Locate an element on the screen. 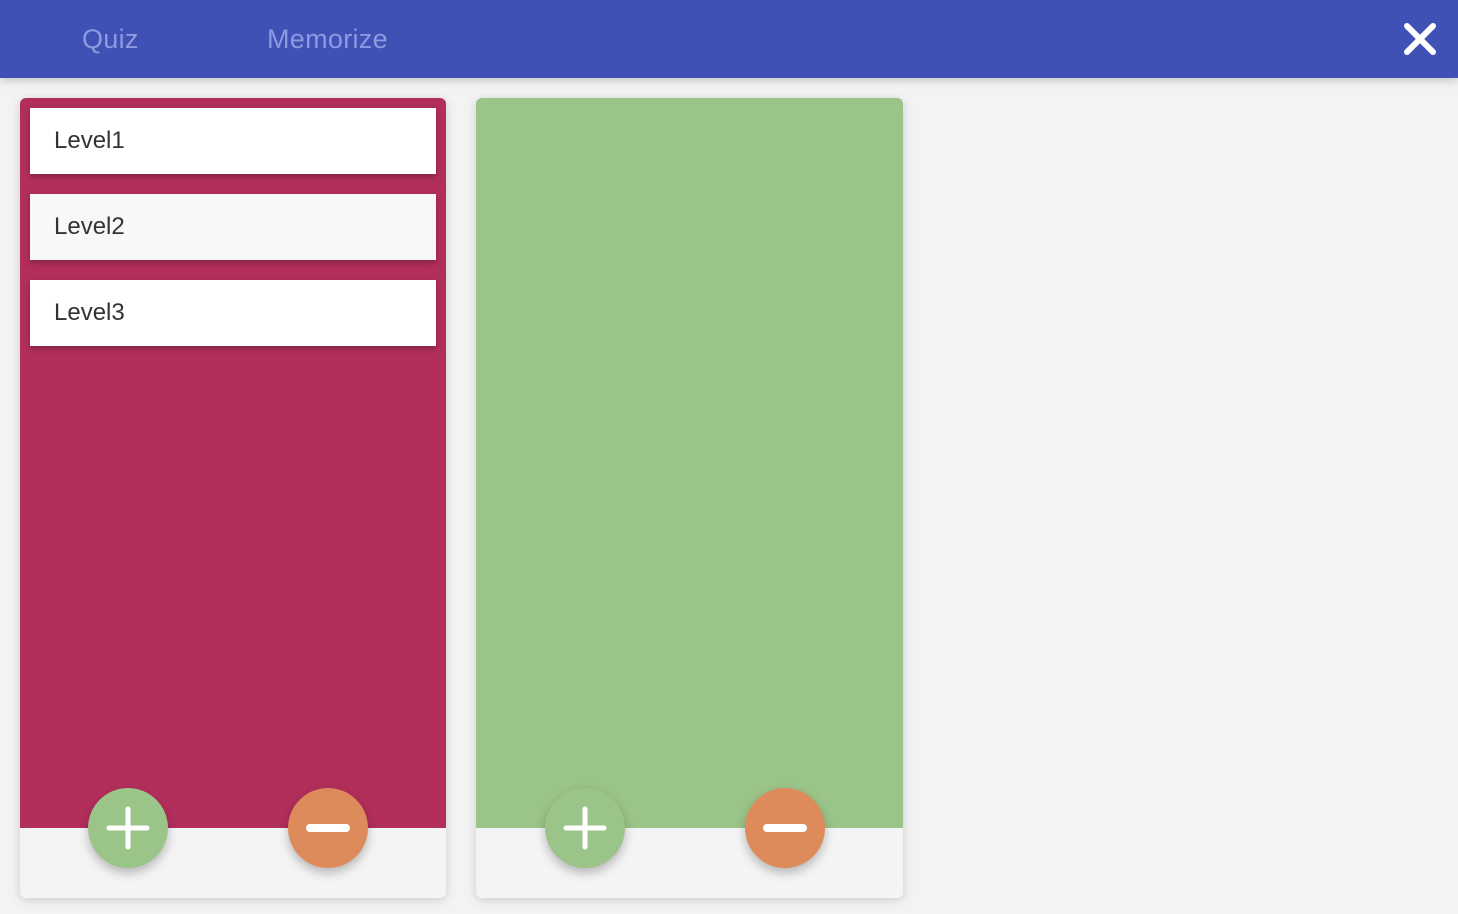 This screenshot has height=914, width=1458. list-item-level2: Level2 is located at coordinates (233, 227).